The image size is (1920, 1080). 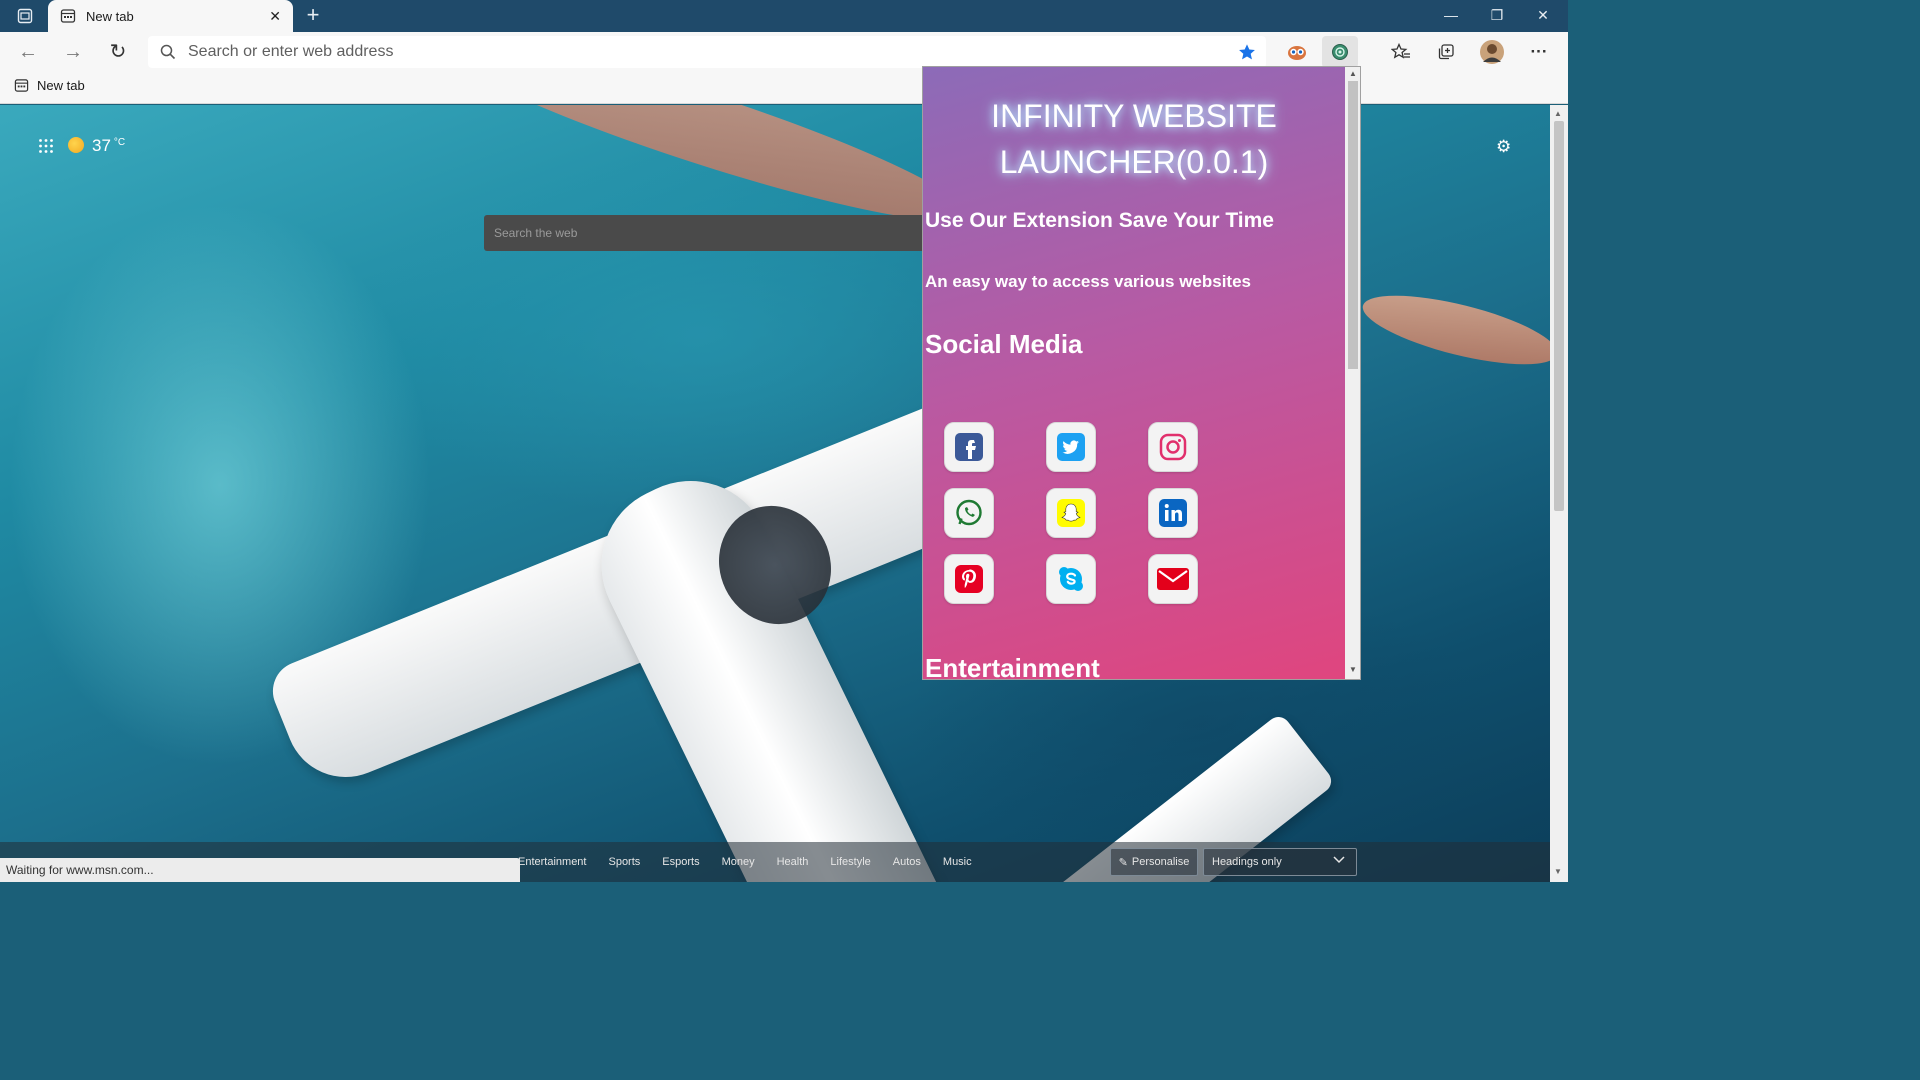 I want to click on favorites-icon, so click(x=1401, y=52).